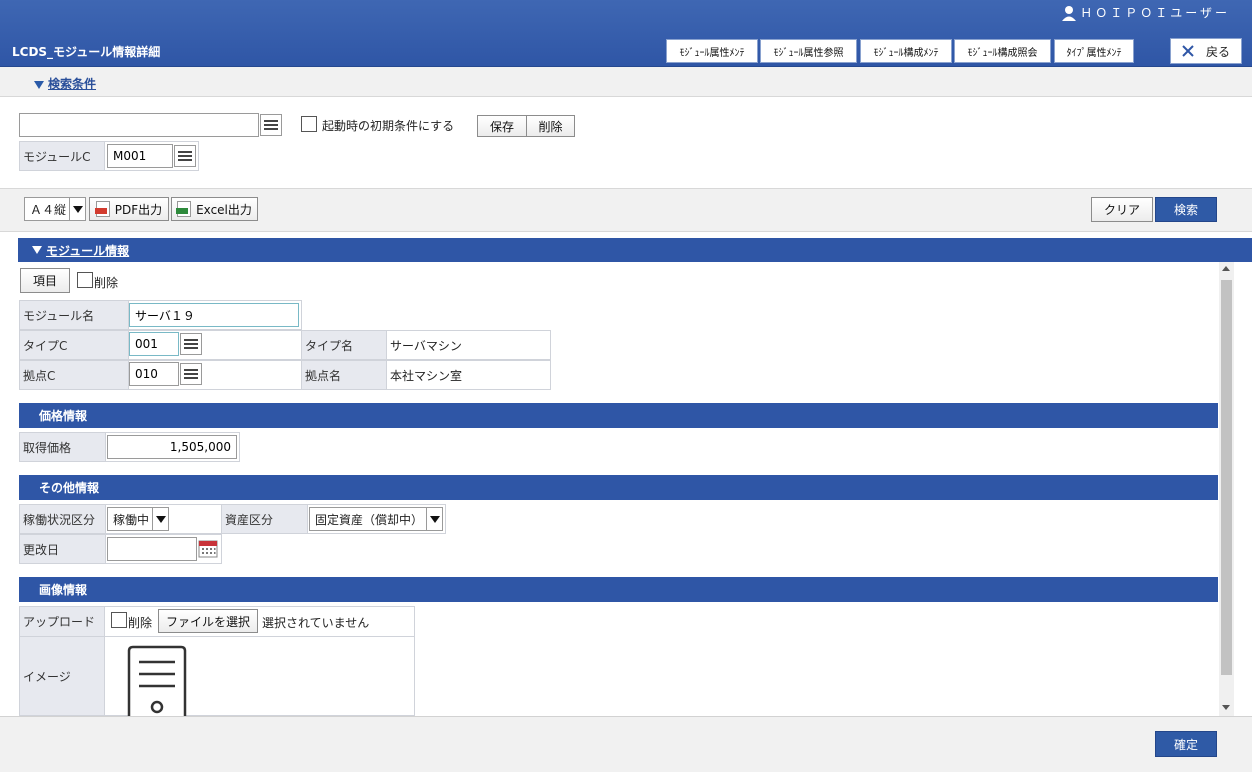 The height and width of the screenshot is (772, 1252). I want to click on site-name-label: 拠点名, so click(344, 375).